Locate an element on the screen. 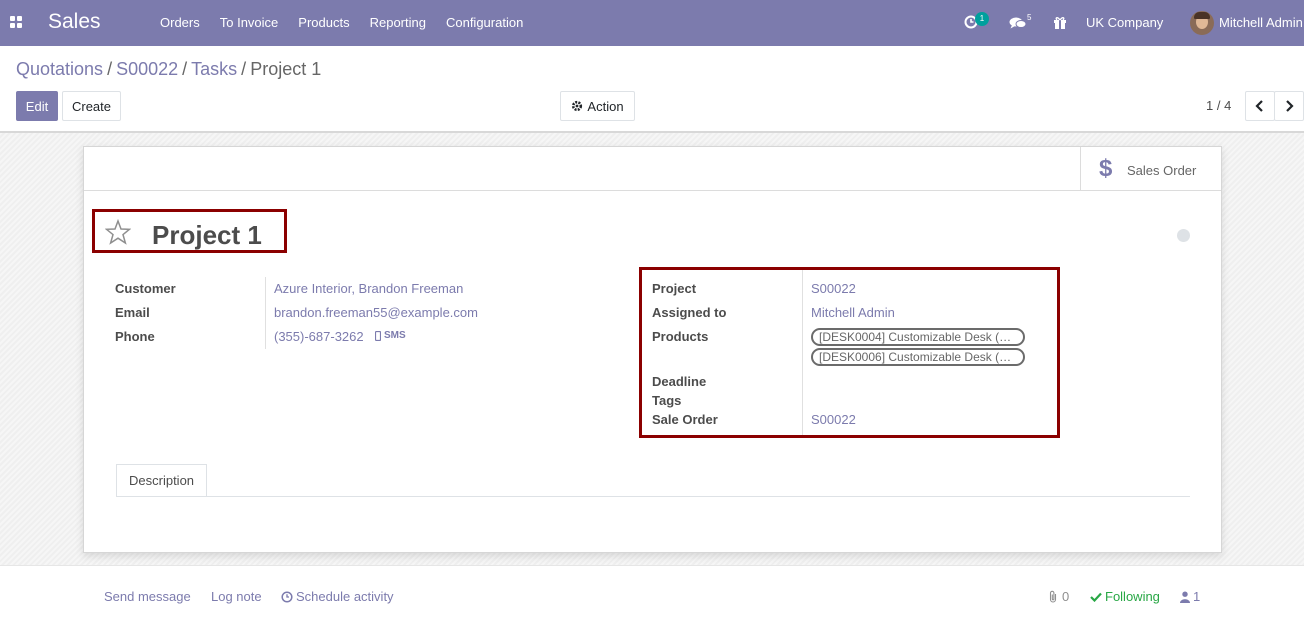  breadcrumb-order: S00022 is located at coordinates (147, 69).